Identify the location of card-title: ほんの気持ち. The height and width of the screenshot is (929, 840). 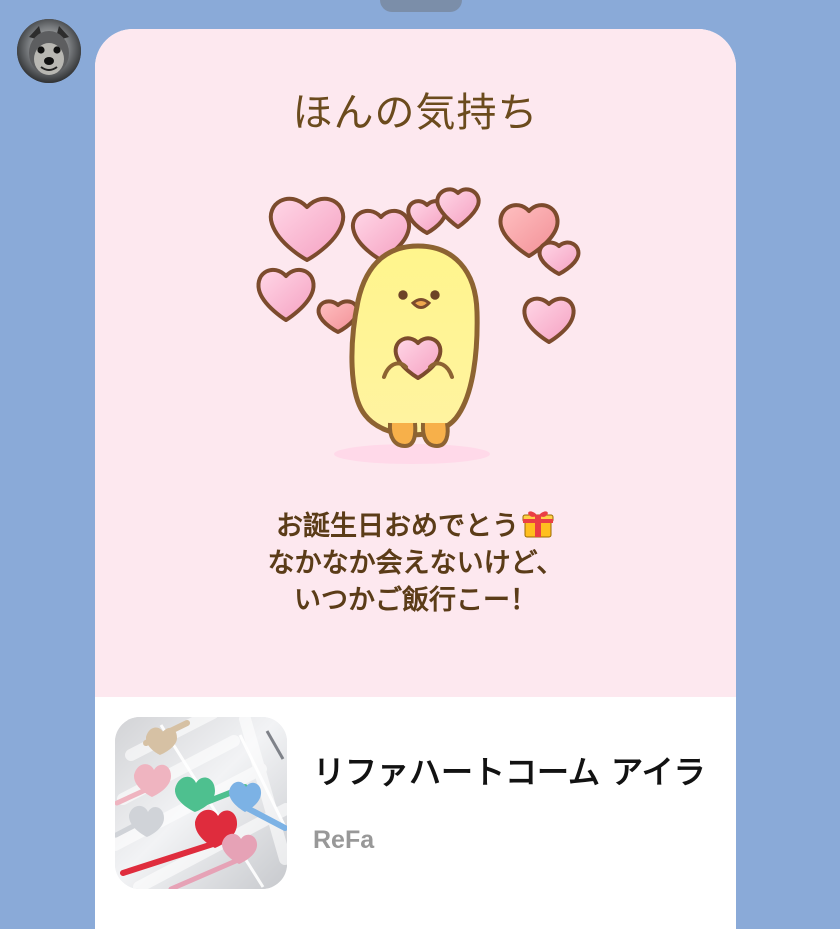
(415, 113).